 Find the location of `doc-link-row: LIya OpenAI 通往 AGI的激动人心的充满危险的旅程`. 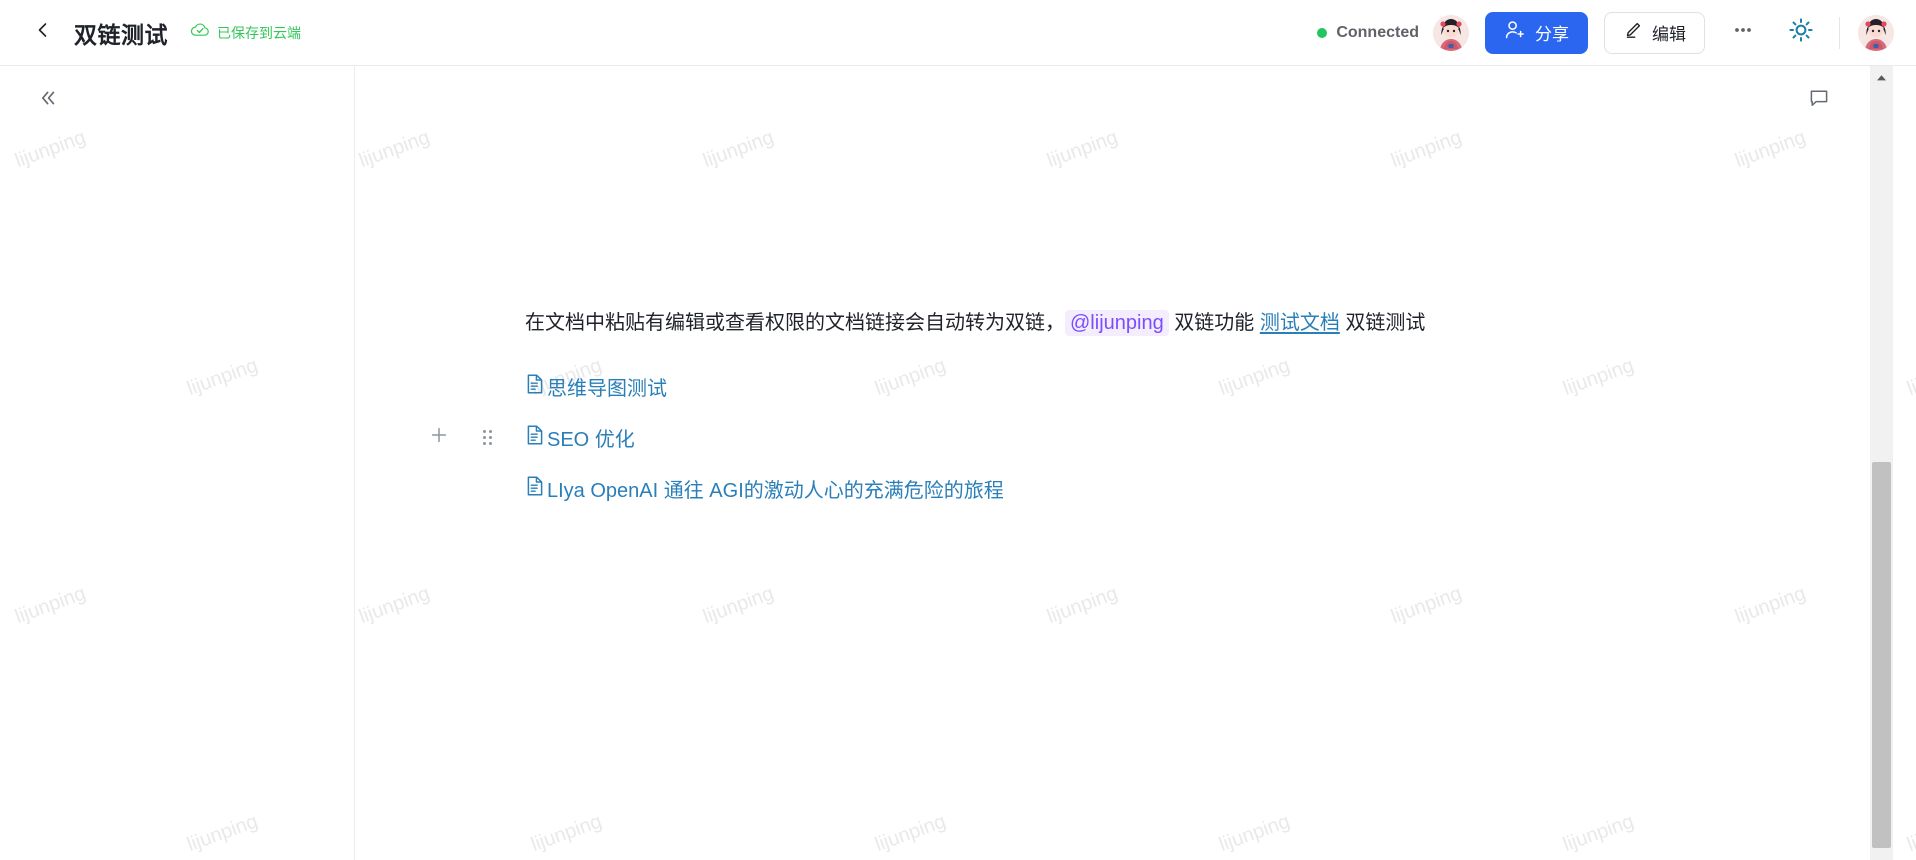

doc-link-row: LIya OpenAI 通往 AGI的激动人心的充满危险的旅程 is located at coordinates (764, 488).